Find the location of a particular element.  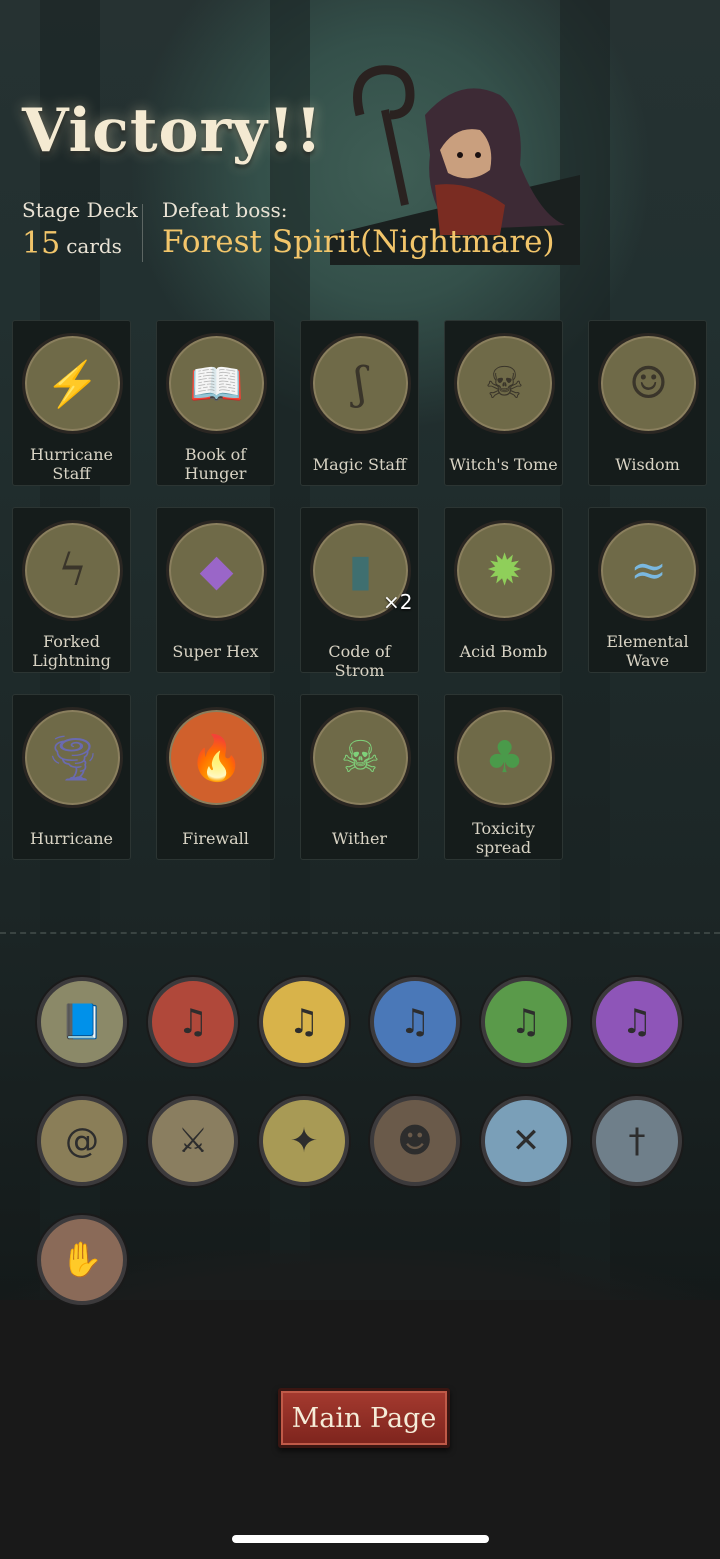

card-name: Super Hex is located at coordinates (215, 651).